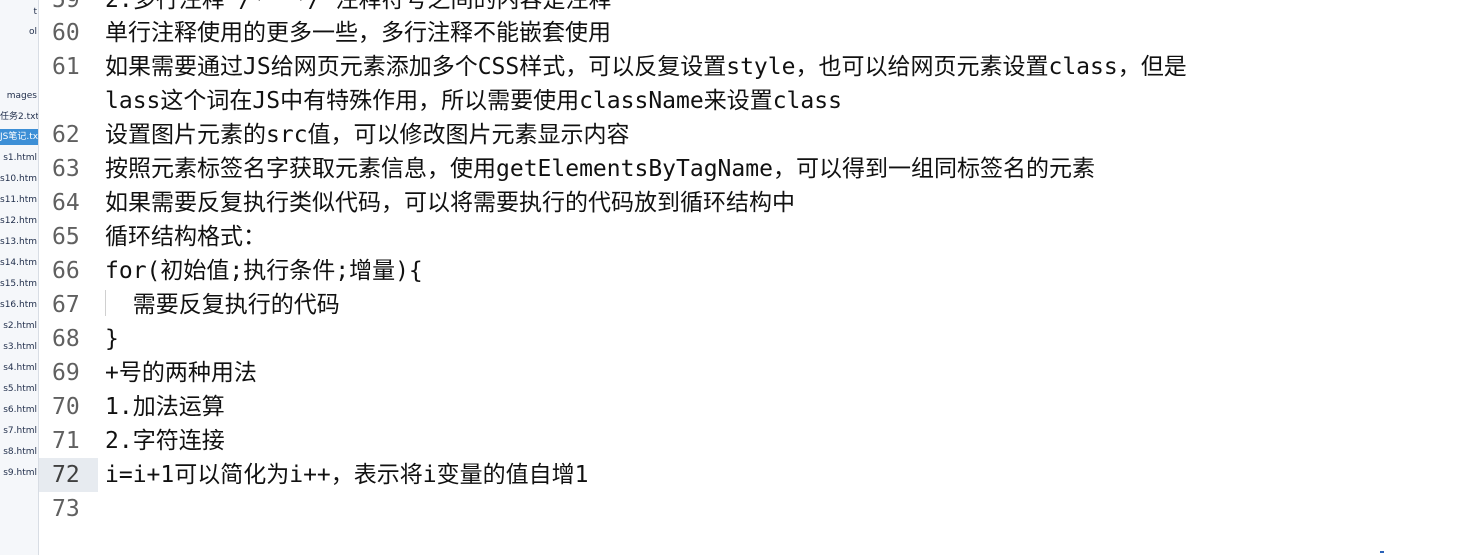 The width and height of the screenshot is (1466, 555). Describe the element at coordinates (19, 32) in the screenshot. I see `sidebar-item: ol` at that location.